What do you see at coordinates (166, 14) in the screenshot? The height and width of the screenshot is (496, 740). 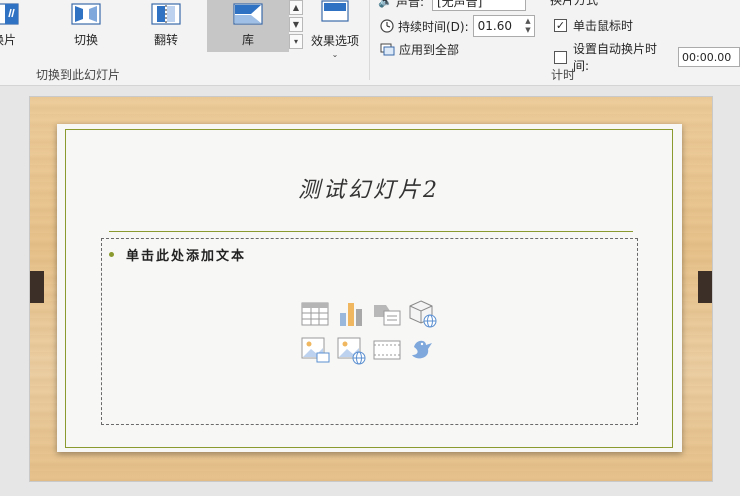 I see `flip-transition-icon` at bounding box center [166, 14].